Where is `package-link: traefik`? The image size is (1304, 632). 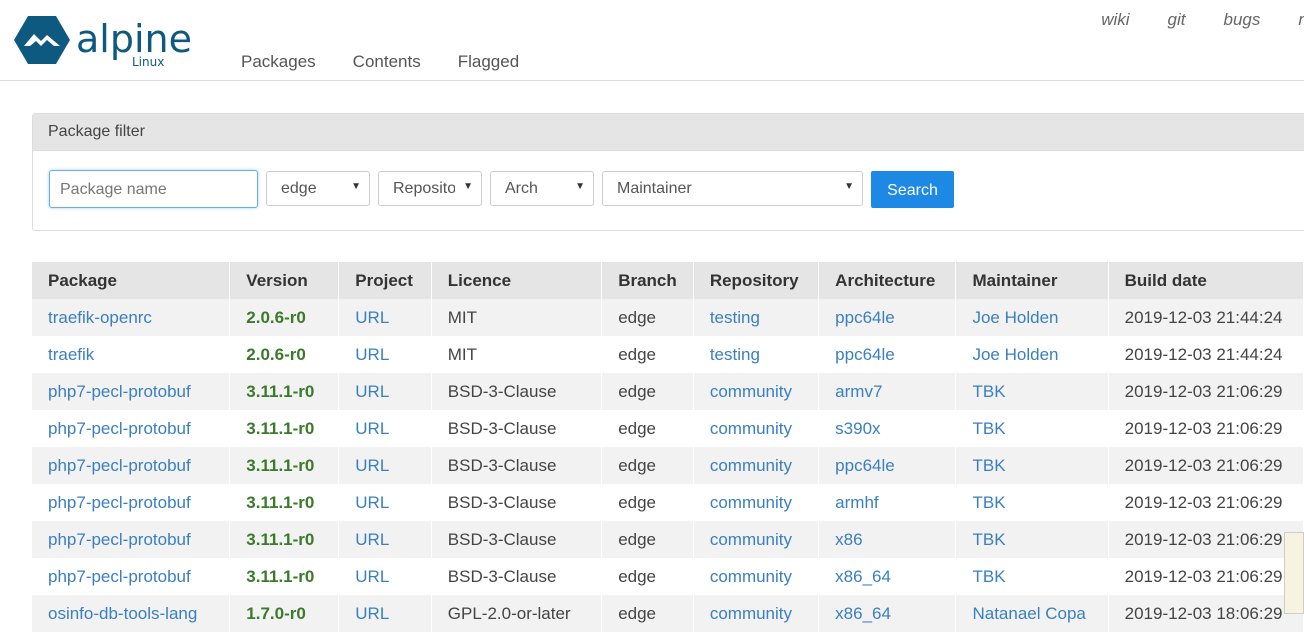
package-link: traefik is located at coordinates (131, 354).